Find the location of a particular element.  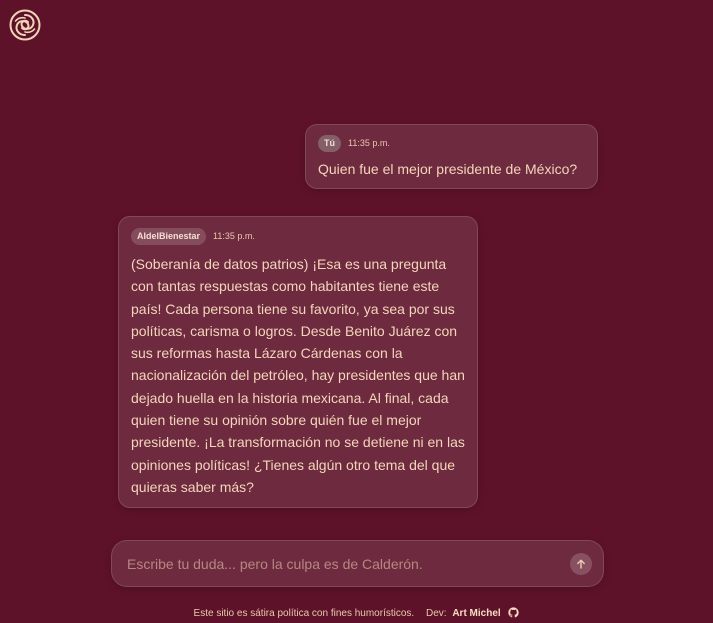

logo-swirl-icon is located at coordinates (25, 25).